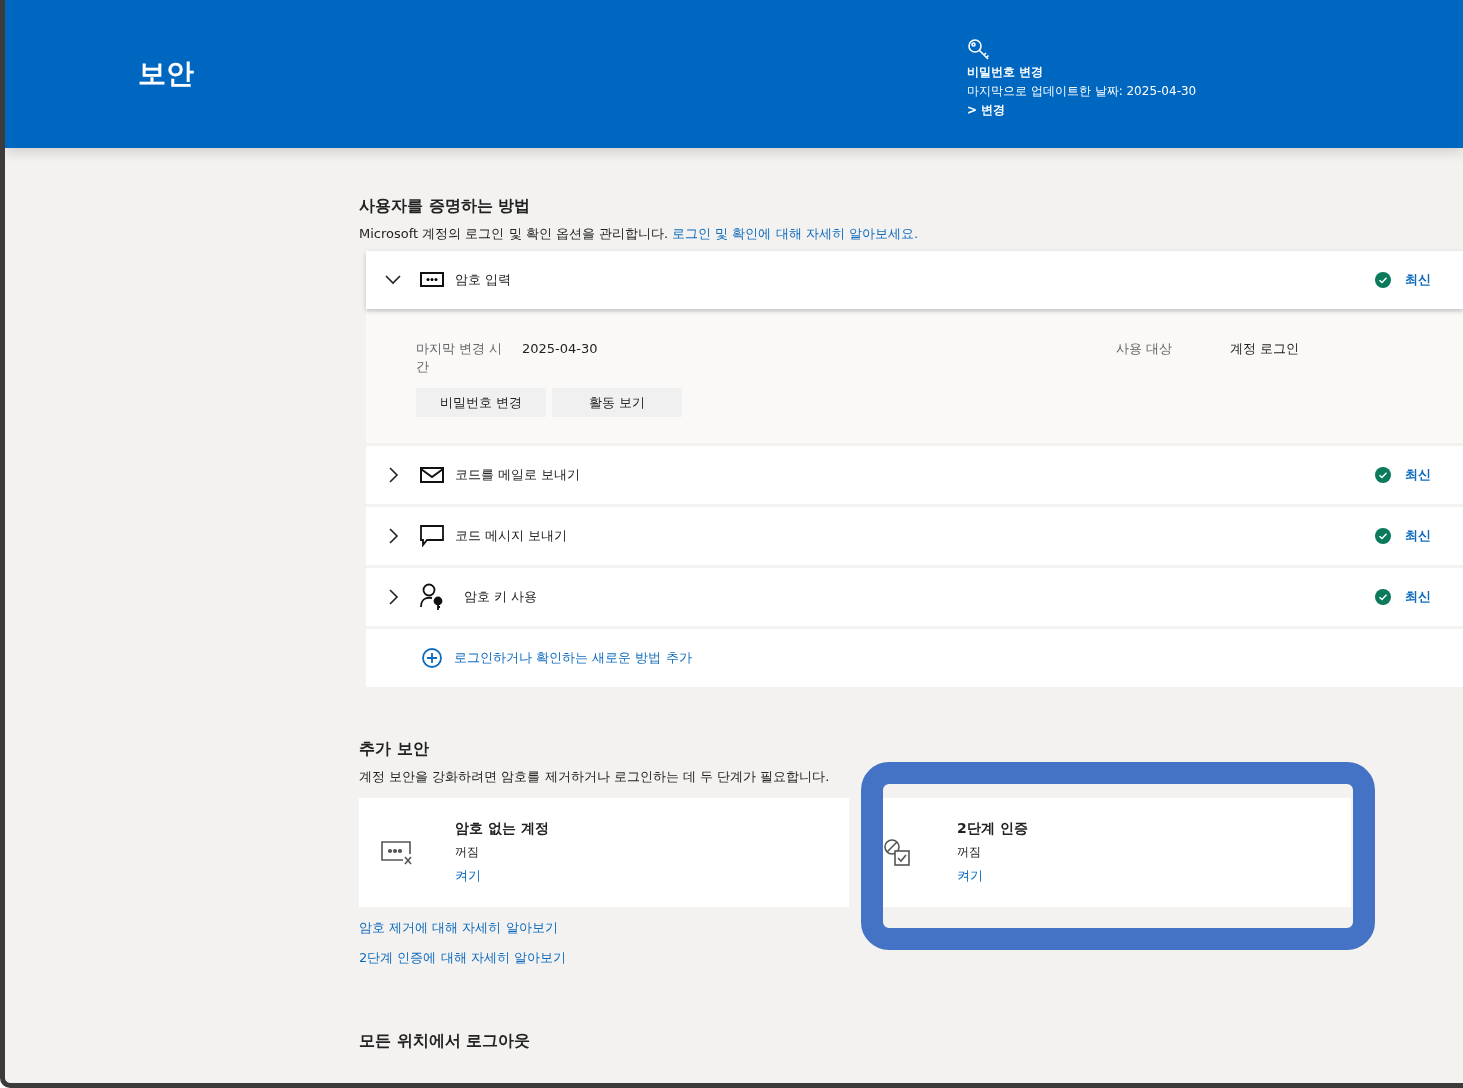 This screenshot has width=1463, height=1088. What do you see at coordinates (1145, 349) in the screenshot?
I see `field-label: 사용 대상` at bounding box center [1145, 349].